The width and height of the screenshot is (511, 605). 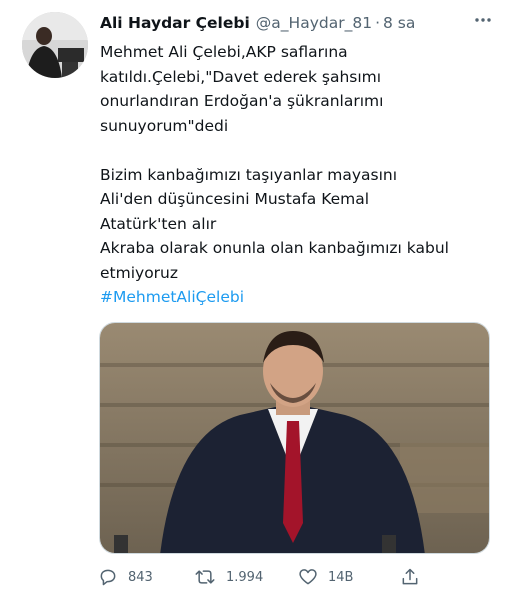 I want to click on reply-icon, so click(x=108, y=577).